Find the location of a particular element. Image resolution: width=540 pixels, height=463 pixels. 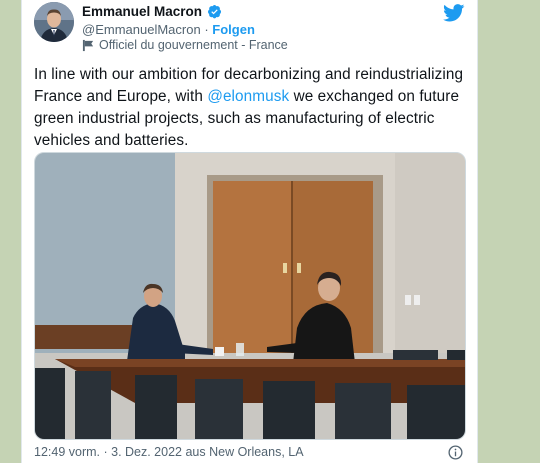

government-label: Officiel du gouvernement - France is located at coordinates (193, 45).